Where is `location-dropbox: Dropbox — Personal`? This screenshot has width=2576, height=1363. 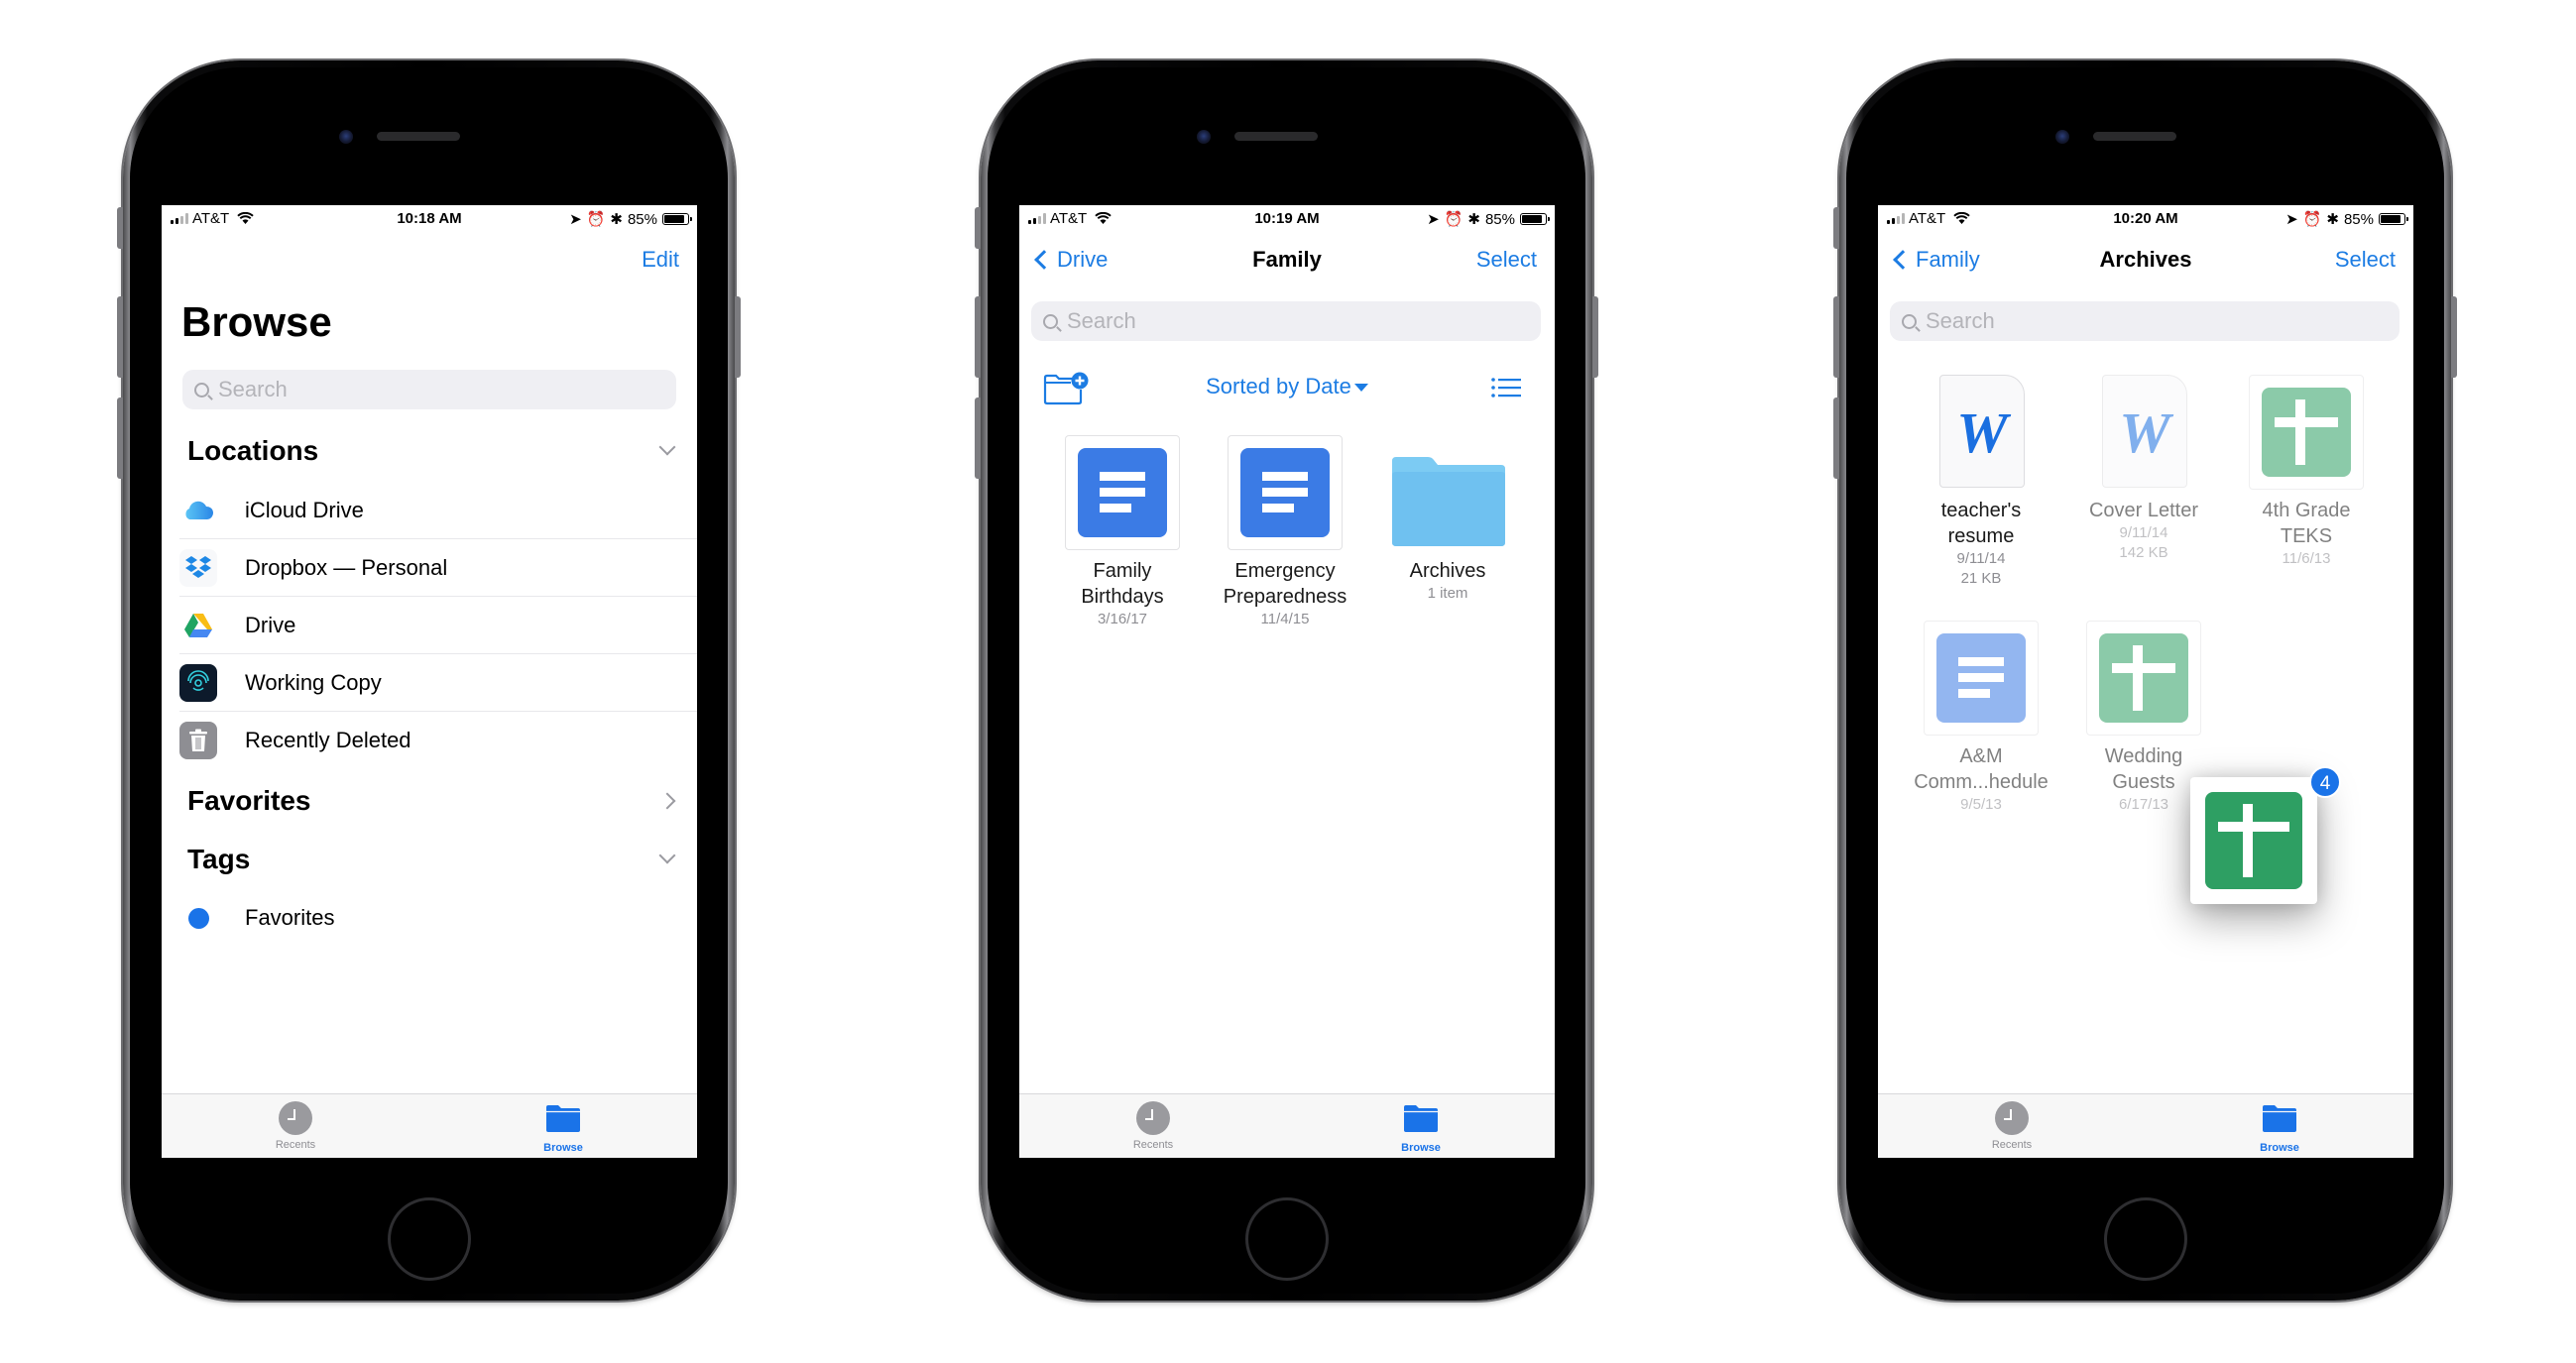
location-dropbox: Dropbox — Personal is located at coordinates (438, 568).